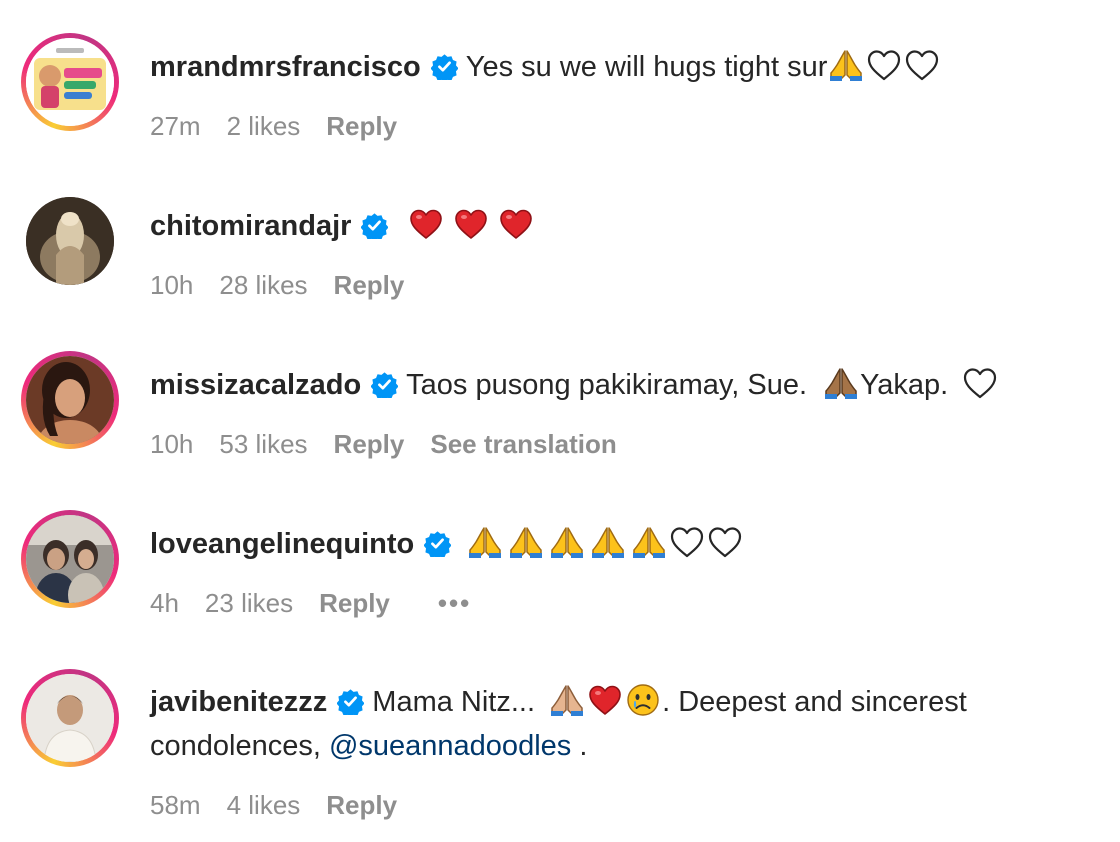 The width and height of the screenshot is (1120, 842). I want to click on comment-timestamp: 27m, so click(175, 126).